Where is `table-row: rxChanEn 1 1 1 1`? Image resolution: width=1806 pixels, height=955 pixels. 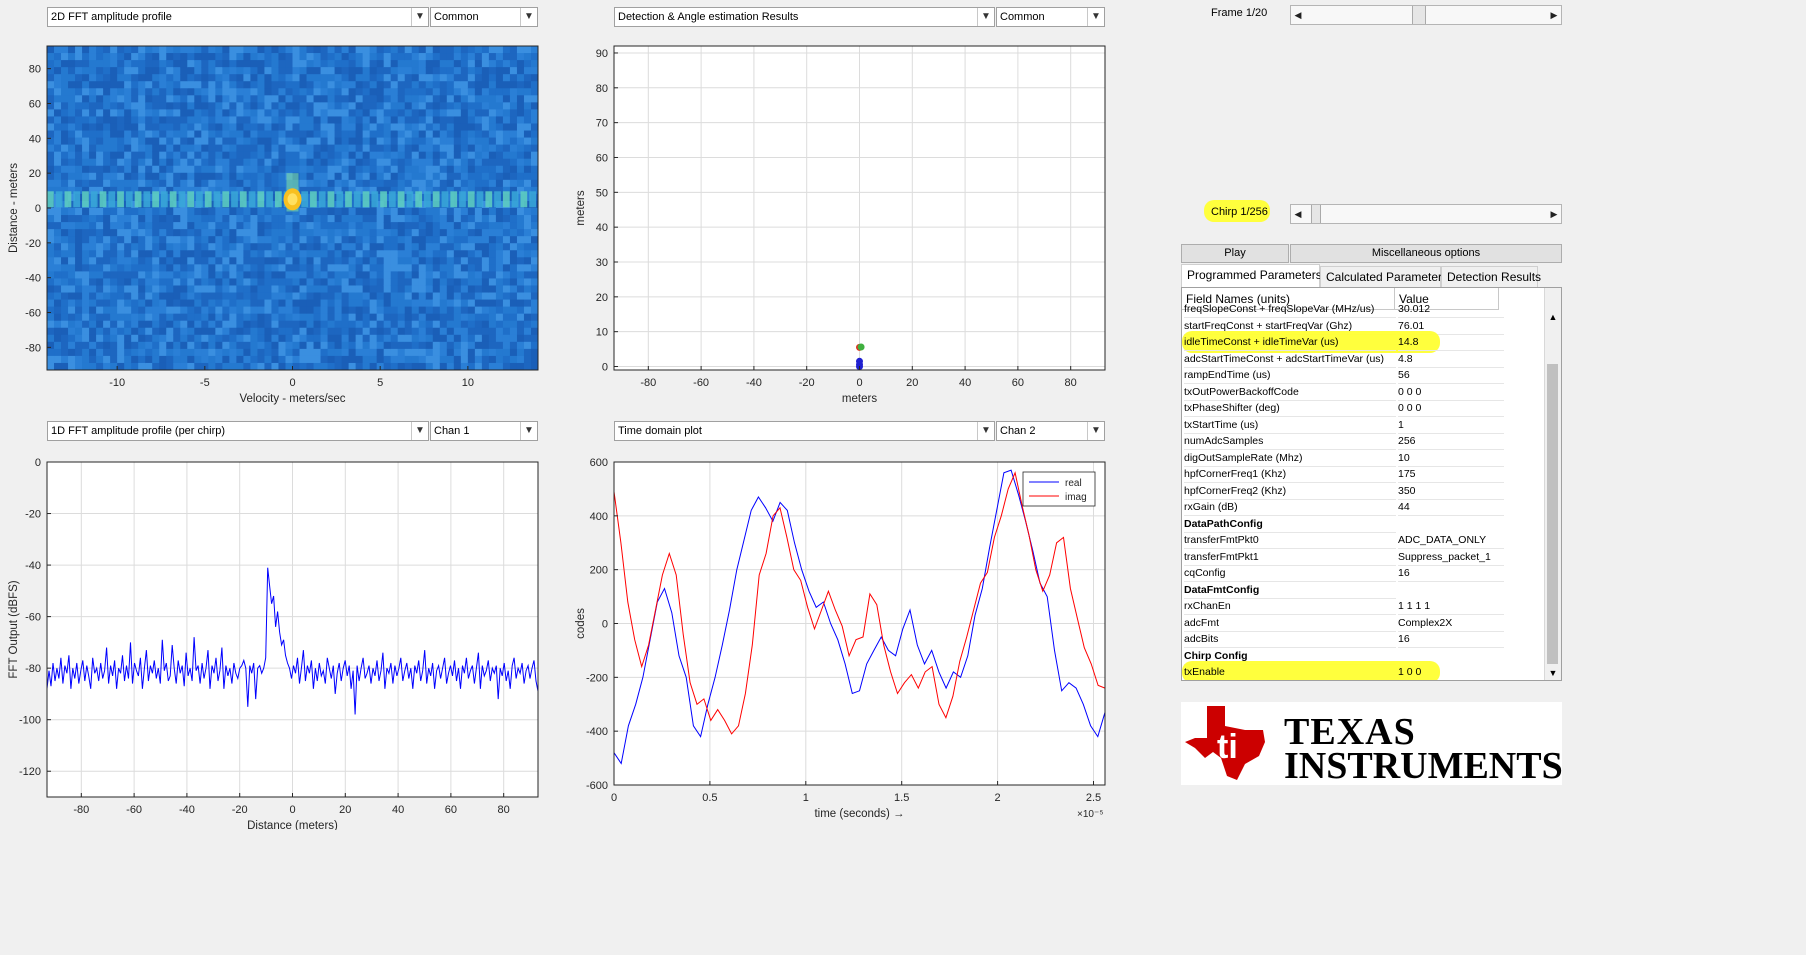
table-row: rxChanEn 1 1 1 1 is located at coordinates (1364, 606).